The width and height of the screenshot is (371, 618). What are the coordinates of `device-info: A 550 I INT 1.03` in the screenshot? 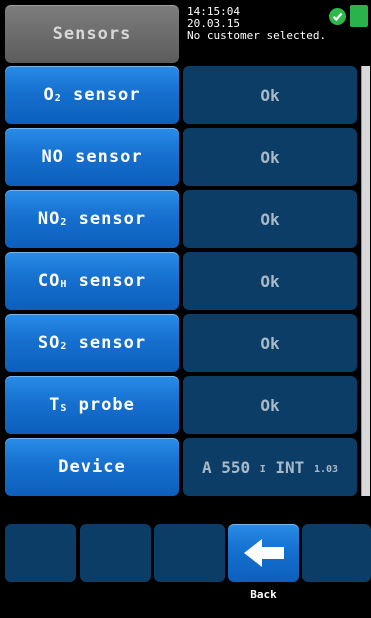 It's located at (270, 467).